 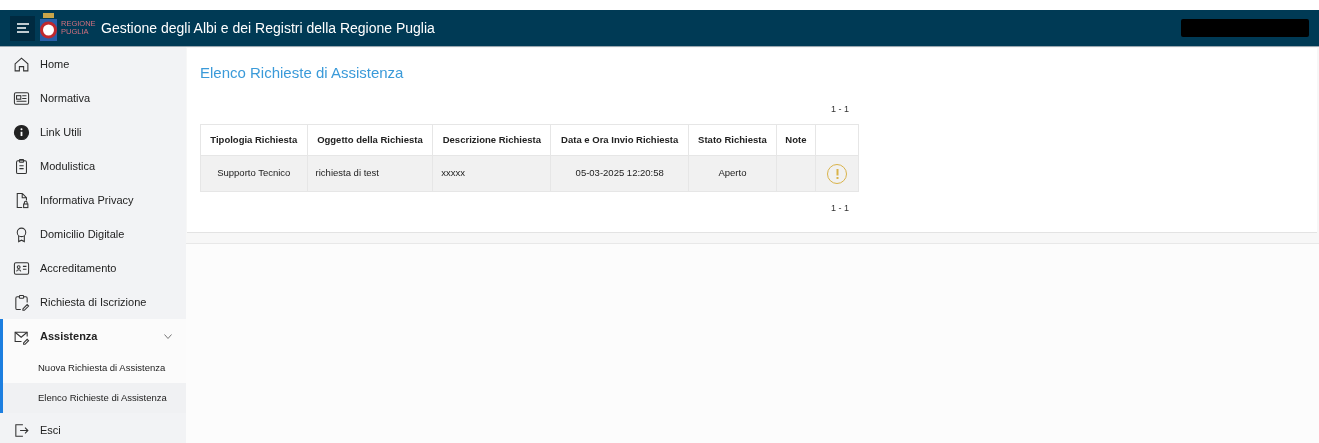 I want to click on id-card-icon, so click(x=21, y=268).